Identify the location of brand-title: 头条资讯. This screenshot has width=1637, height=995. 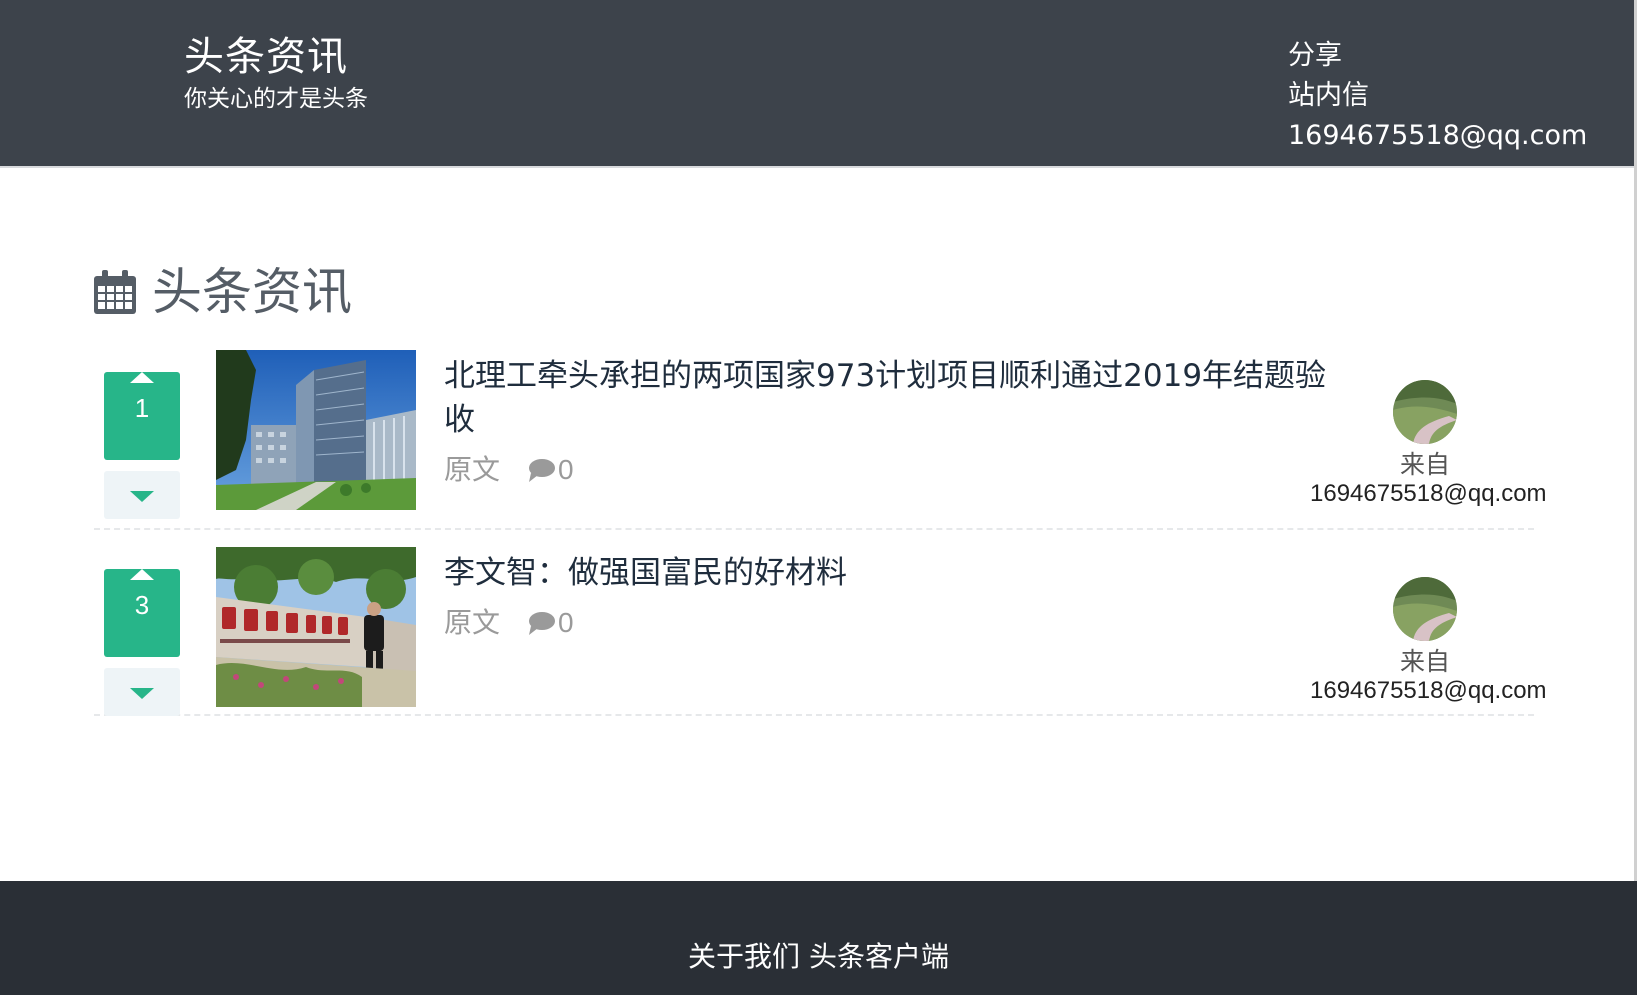
(276, 57).